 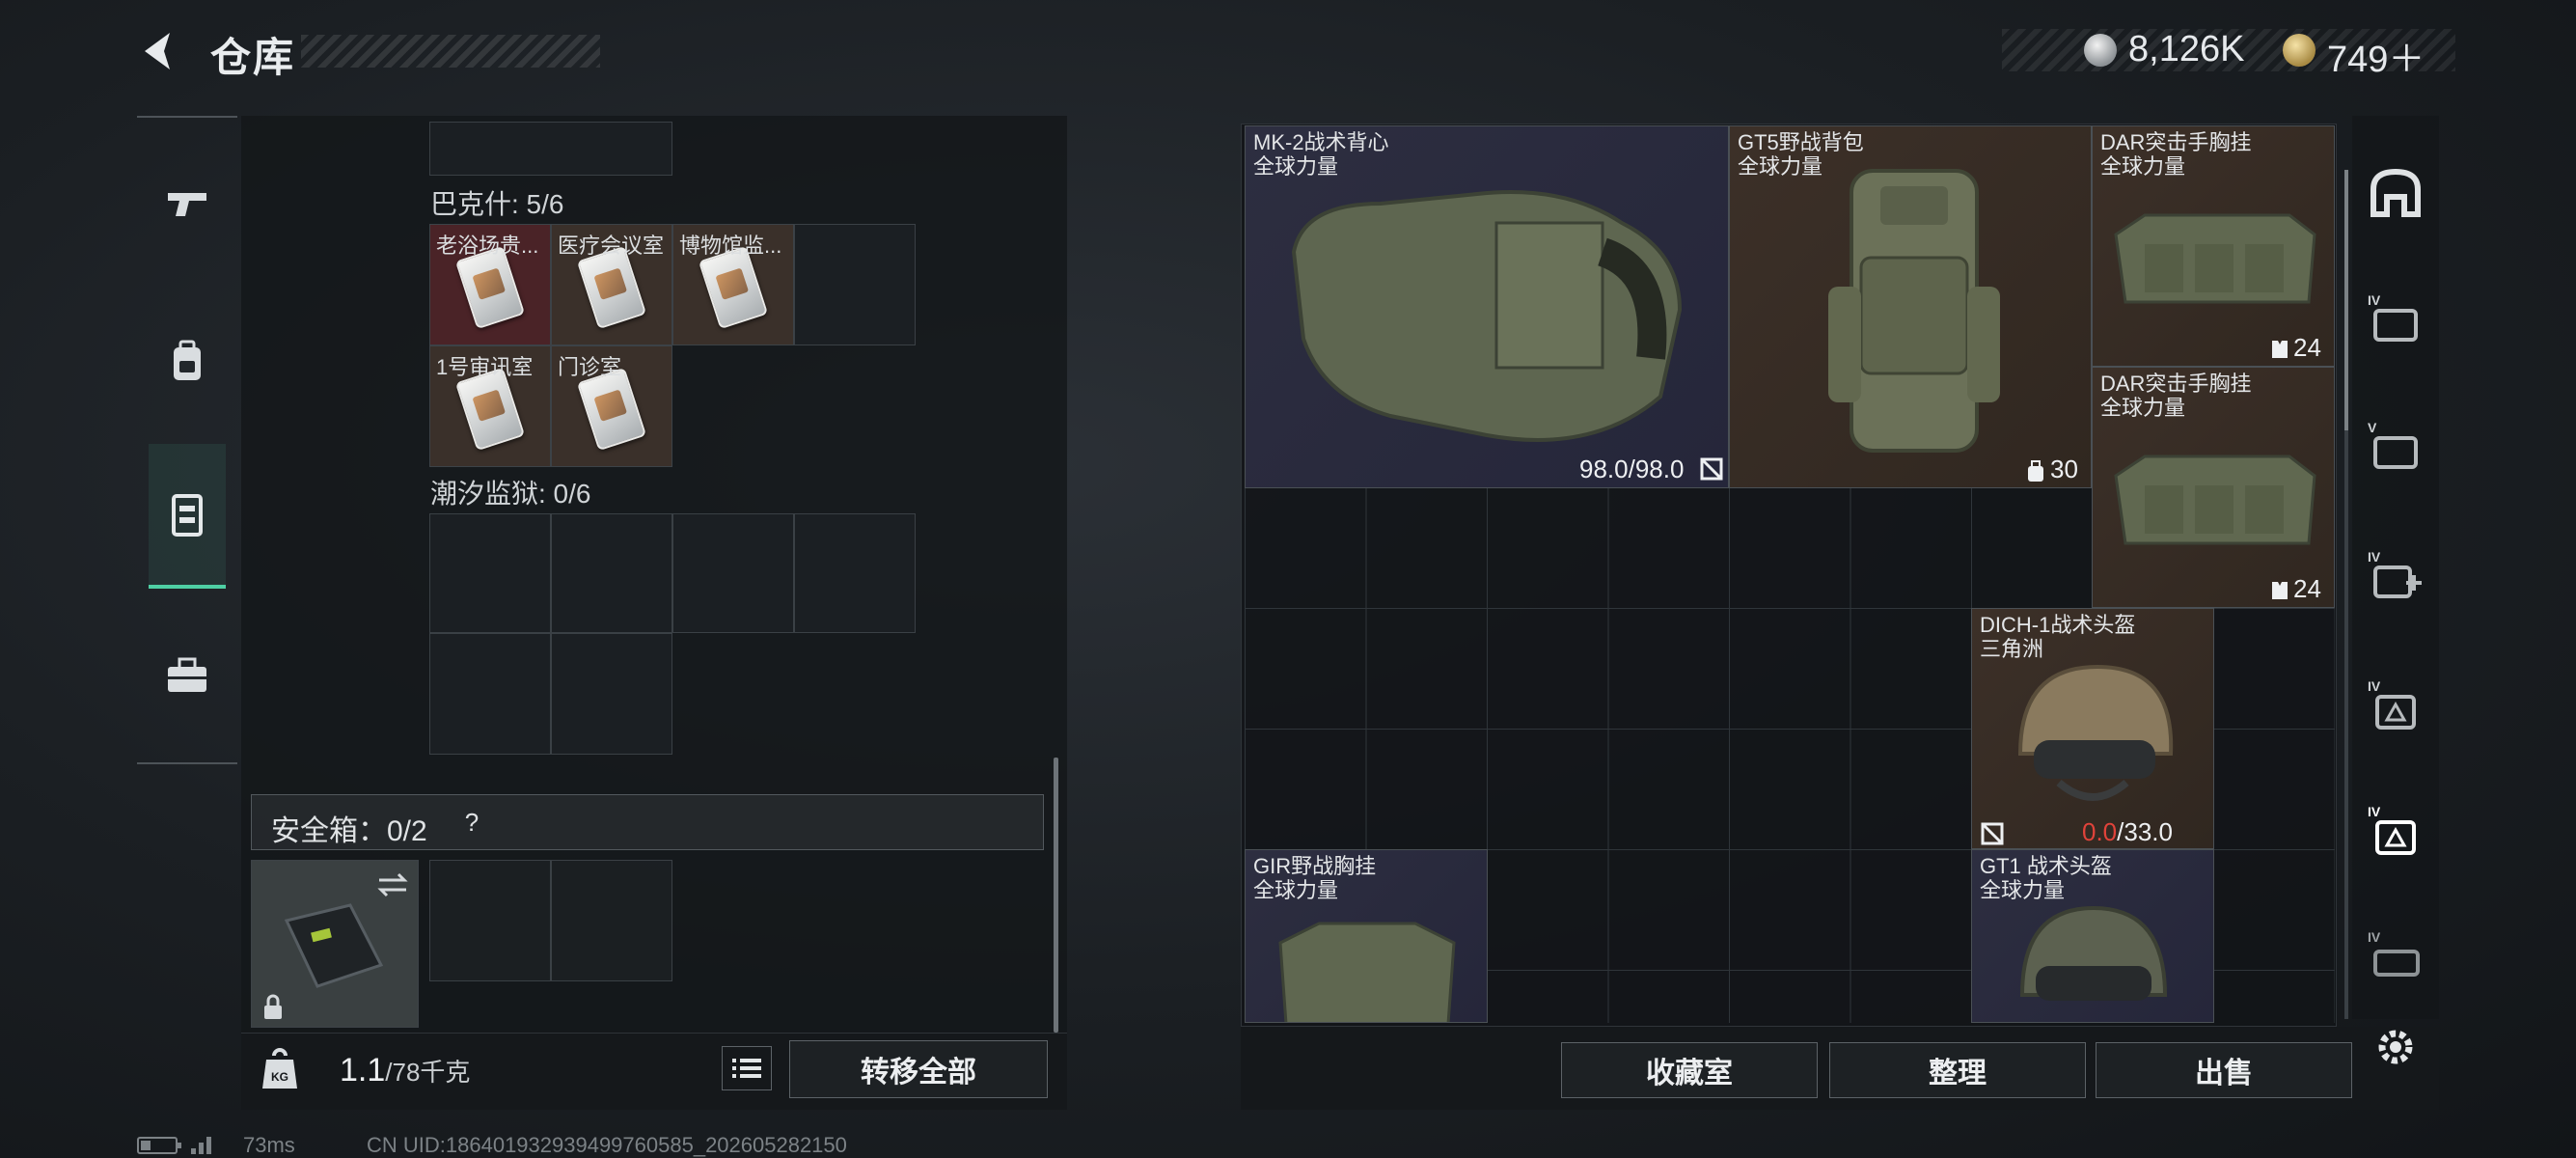 What do you see at coordinates (159, 1145) in the screenshot?
I see `battery-icon` at bounding box center [159, 1145].